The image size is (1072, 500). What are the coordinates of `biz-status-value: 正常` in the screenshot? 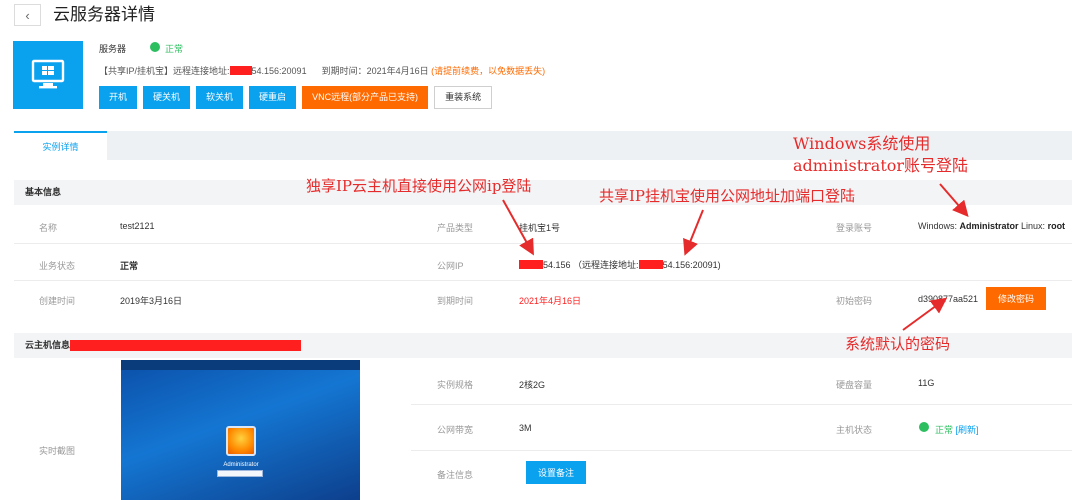 It's located at (129, 266).